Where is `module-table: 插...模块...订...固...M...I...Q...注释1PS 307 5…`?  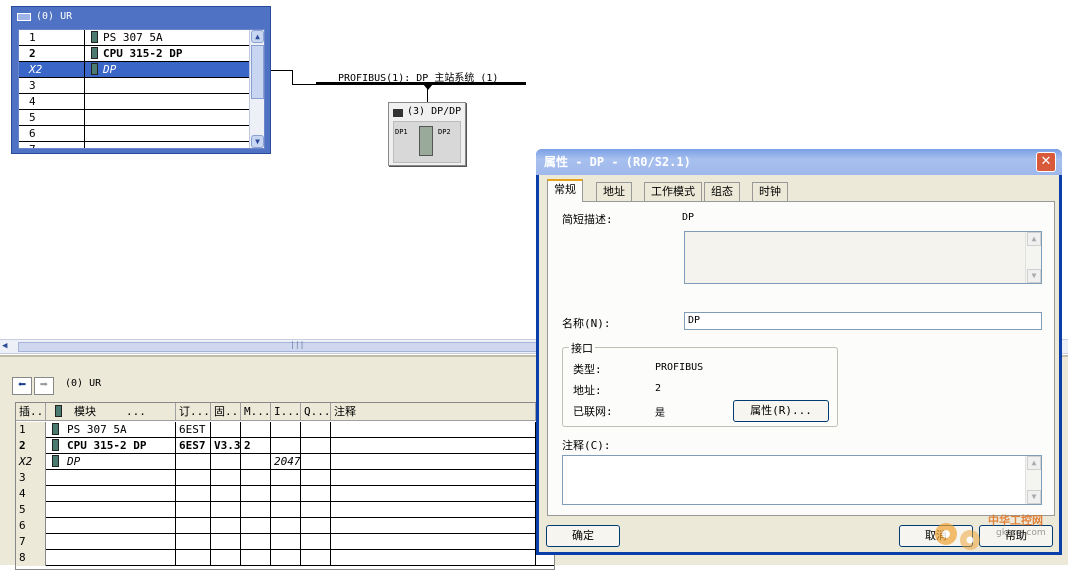 module-table: 插...模块...订...固...M...I...Q...注释1PS 307 5… is located at coordinates (285, 486).